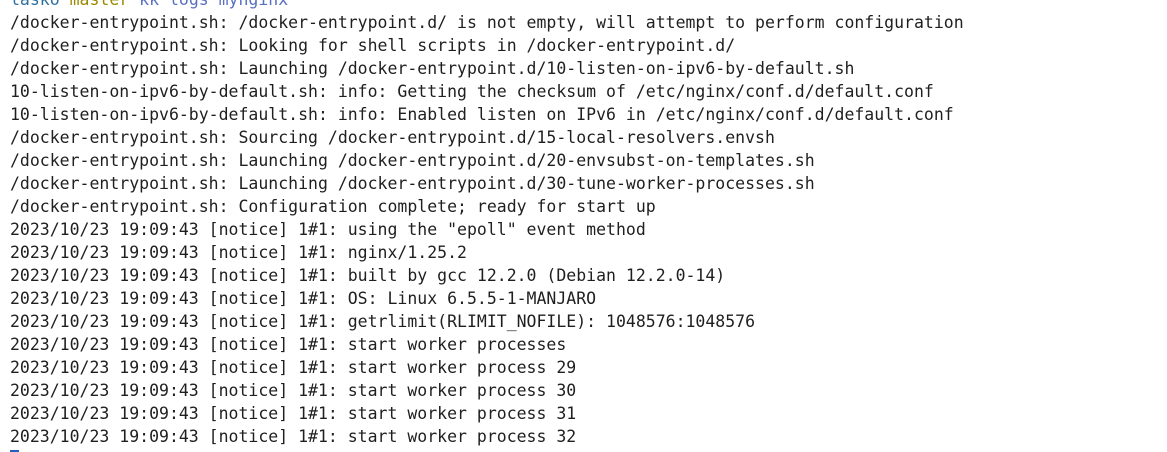 The image size is (1167, 452). What do you see at coordinates (487, 450) in the screenshot?
I see `prompt-line-current` at bounding box center [487, 450].